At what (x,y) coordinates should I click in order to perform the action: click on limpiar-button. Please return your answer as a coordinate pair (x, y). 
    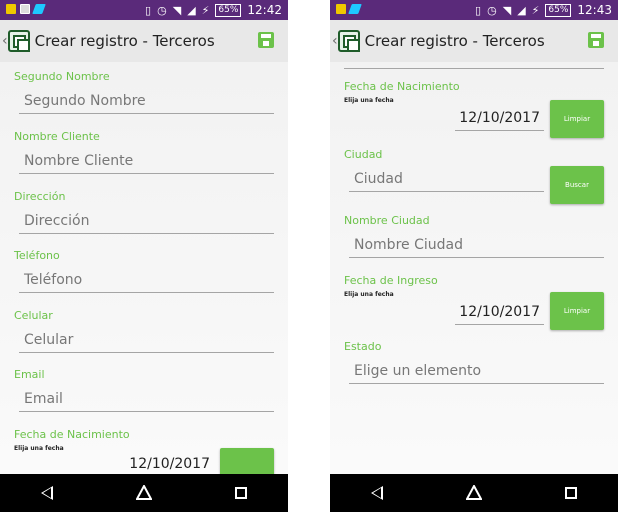
    Looking at the image, I should click on (247, 461).